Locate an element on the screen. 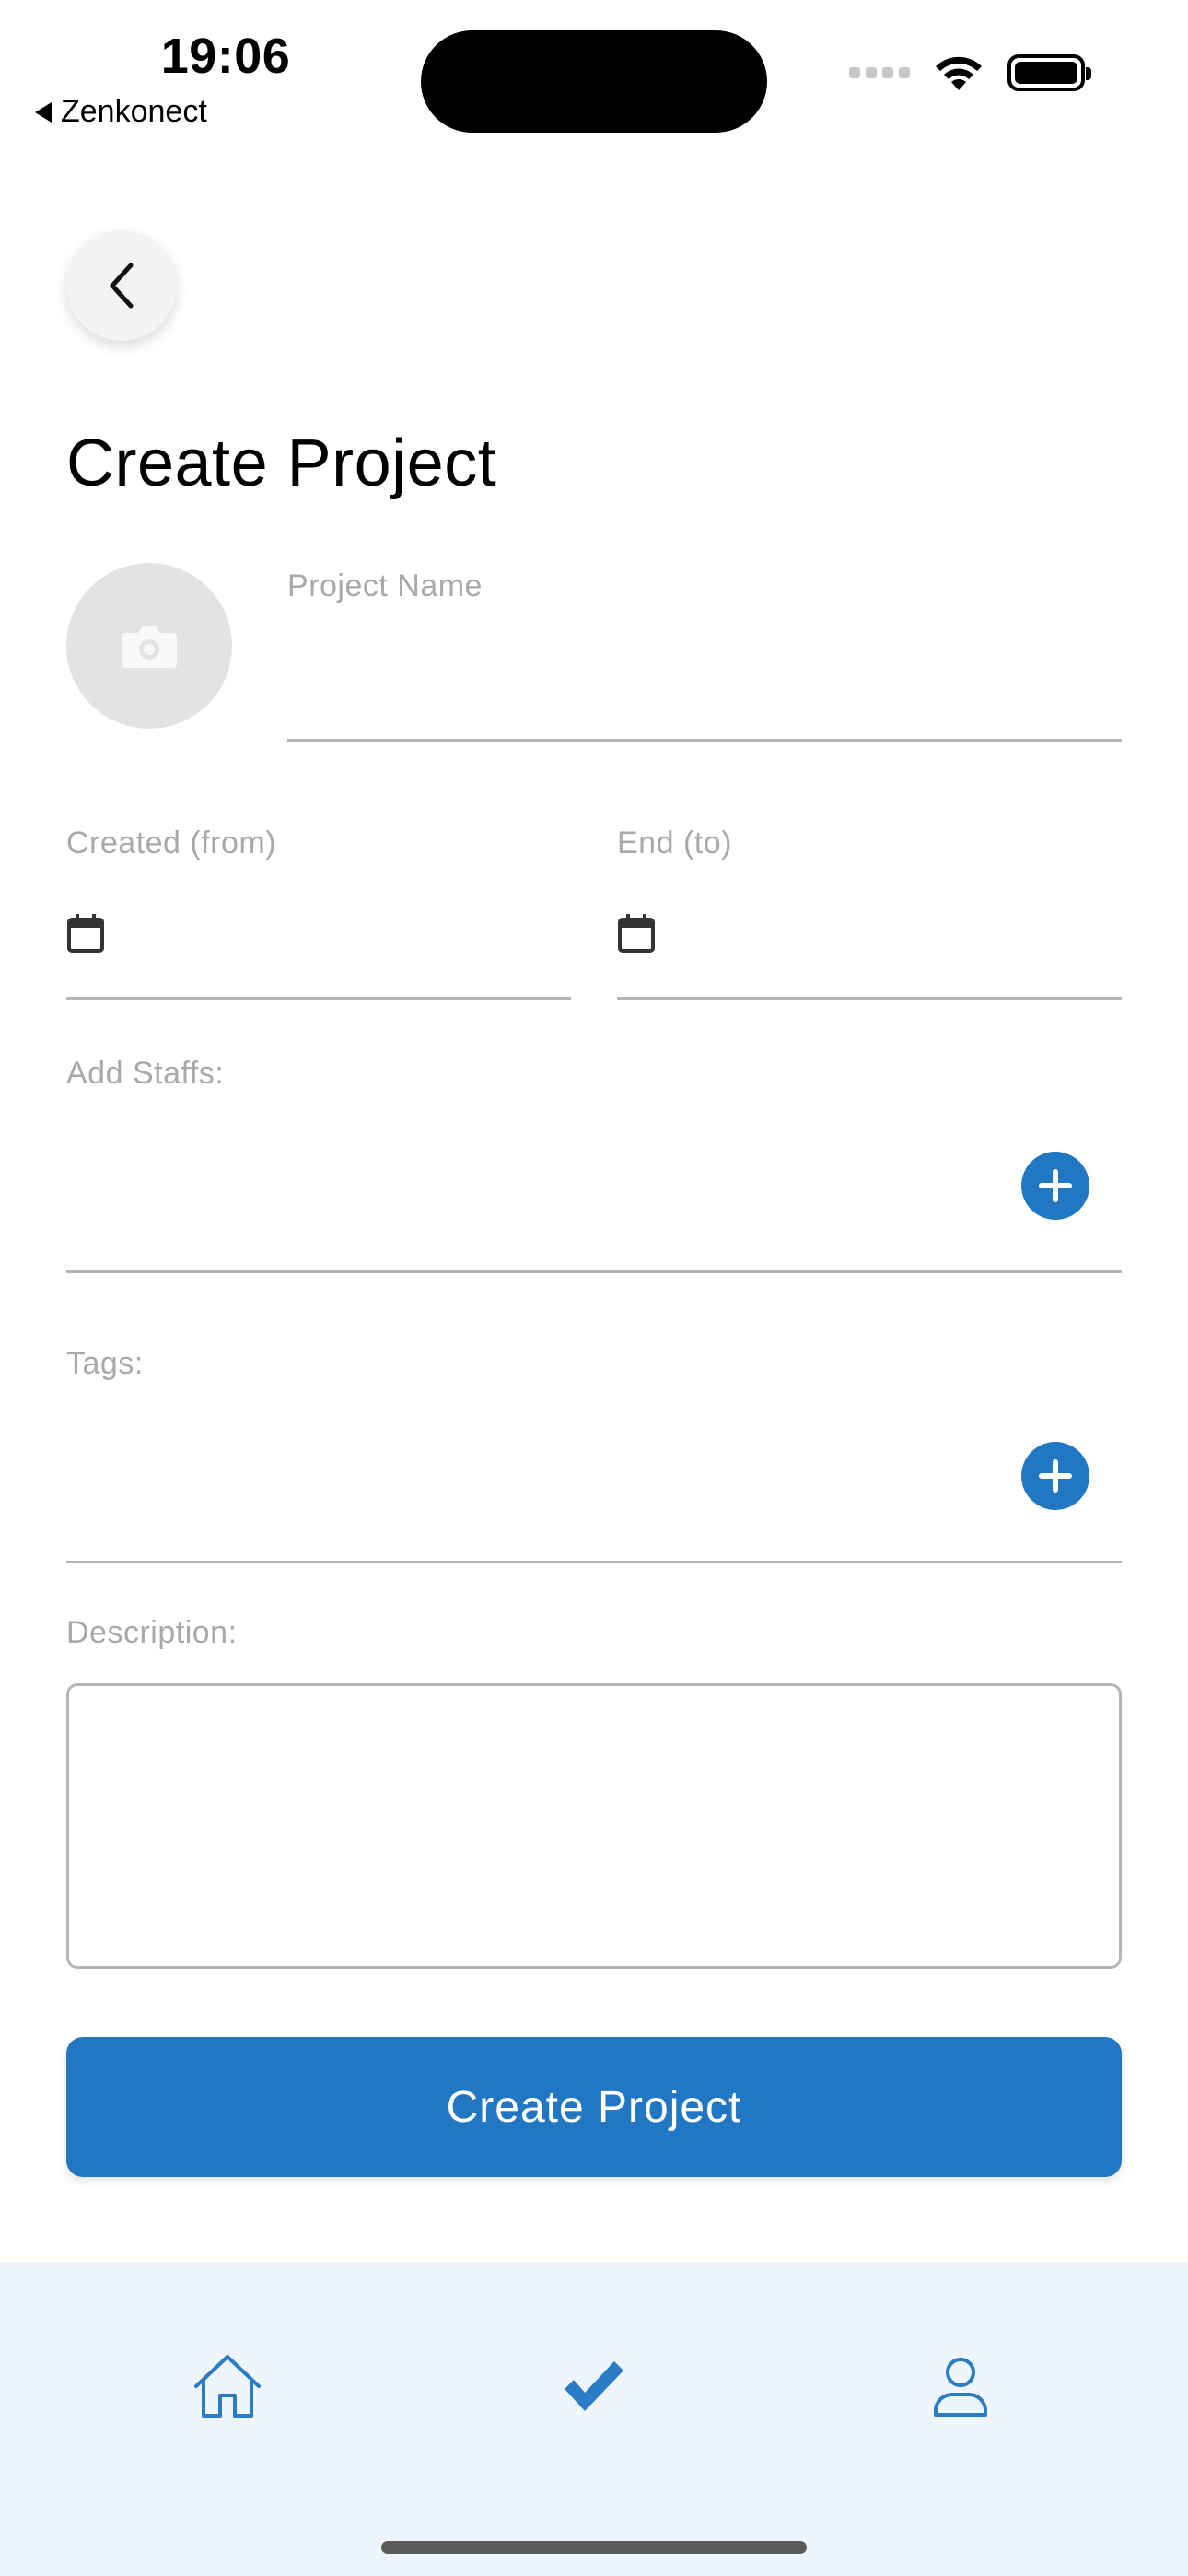  chevron-left-icon is located at coordinates (122, 286).